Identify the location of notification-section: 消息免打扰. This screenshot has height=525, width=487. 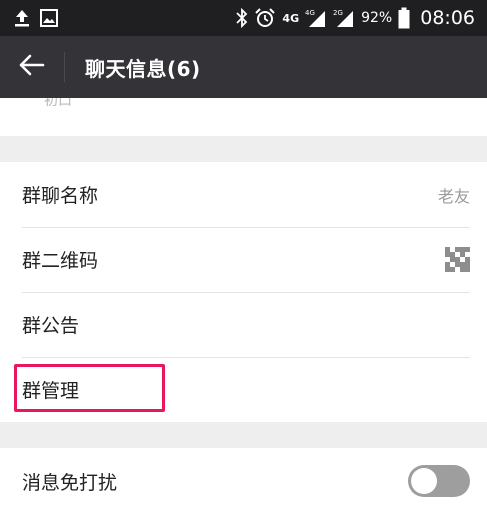
(243, 486).